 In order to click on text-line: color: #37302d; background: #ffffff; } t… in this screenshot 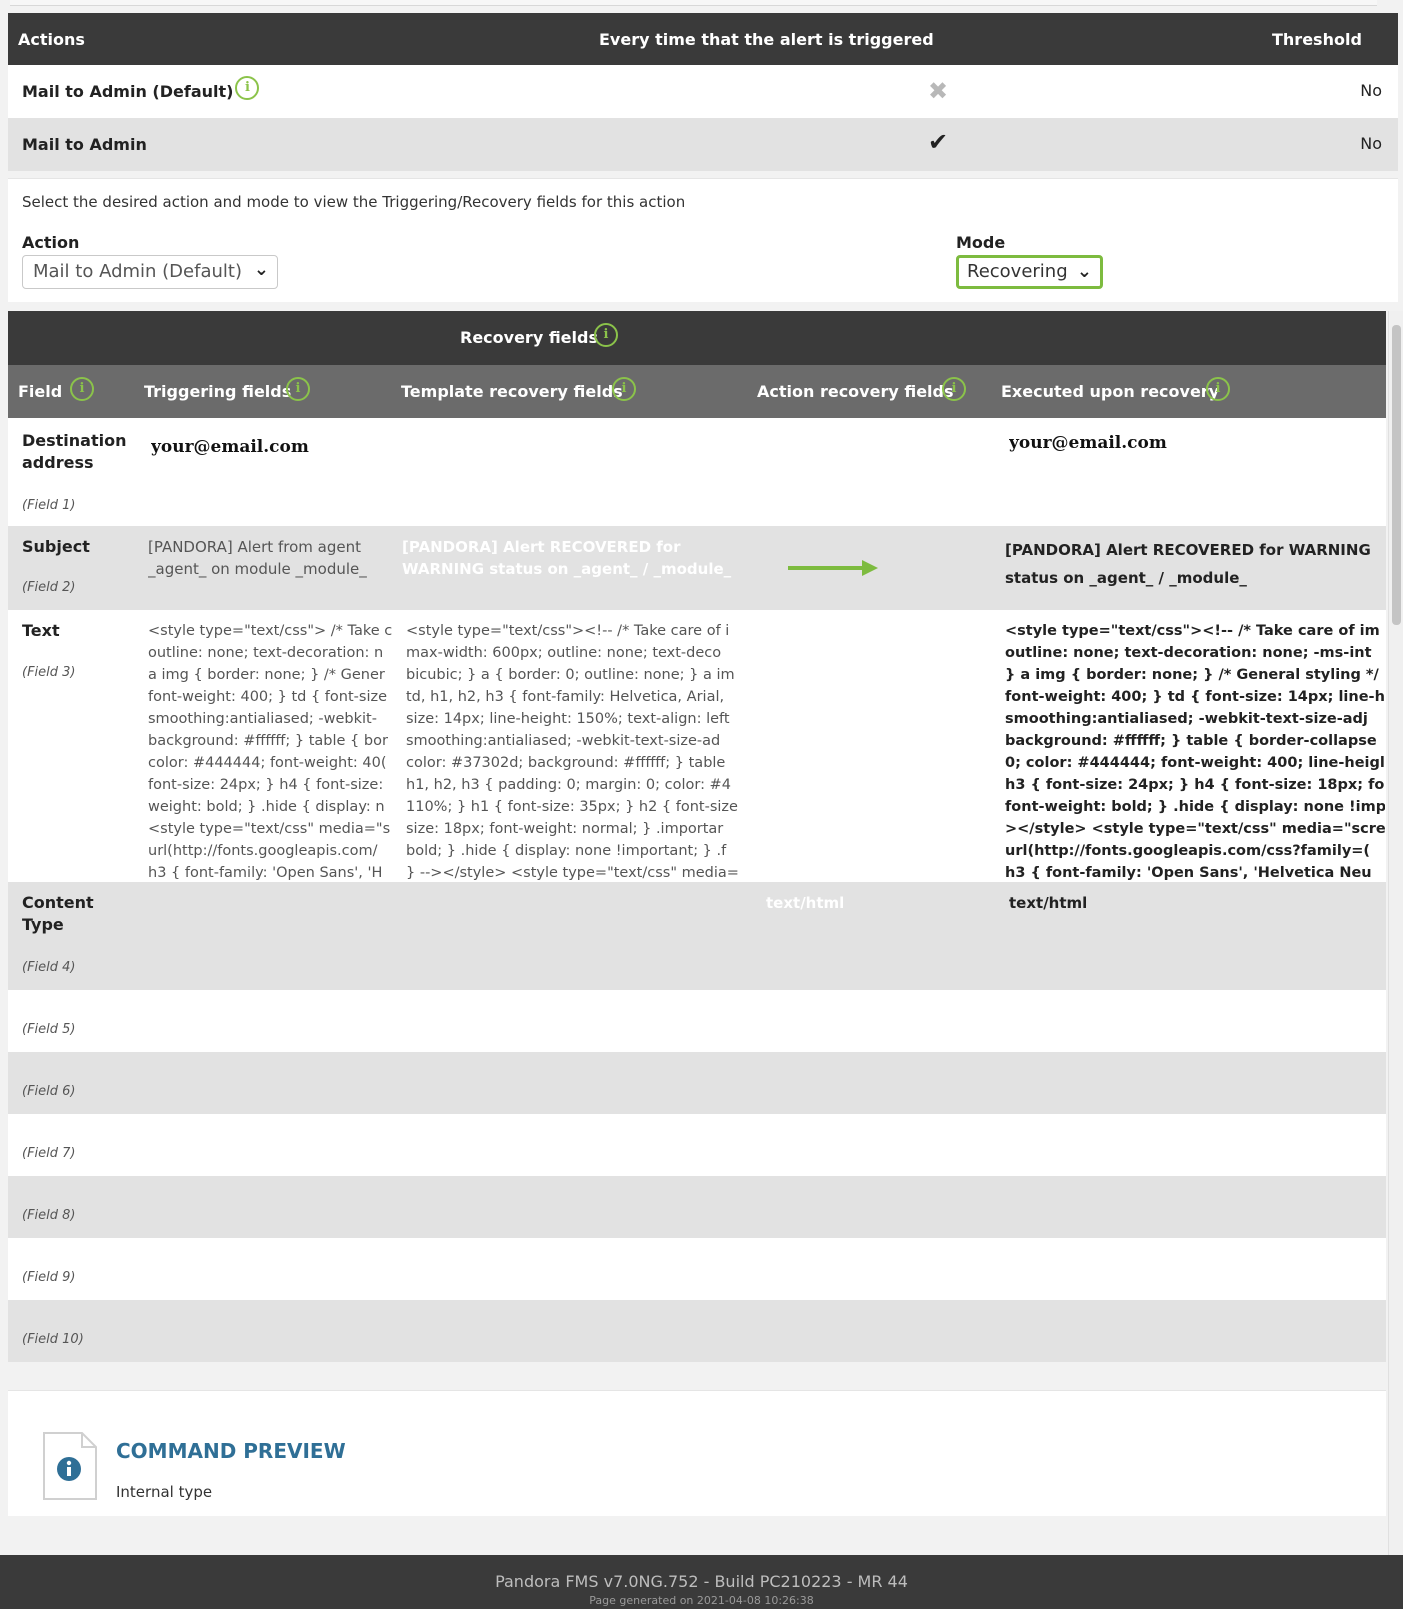, I will do `click(566, 763)`.